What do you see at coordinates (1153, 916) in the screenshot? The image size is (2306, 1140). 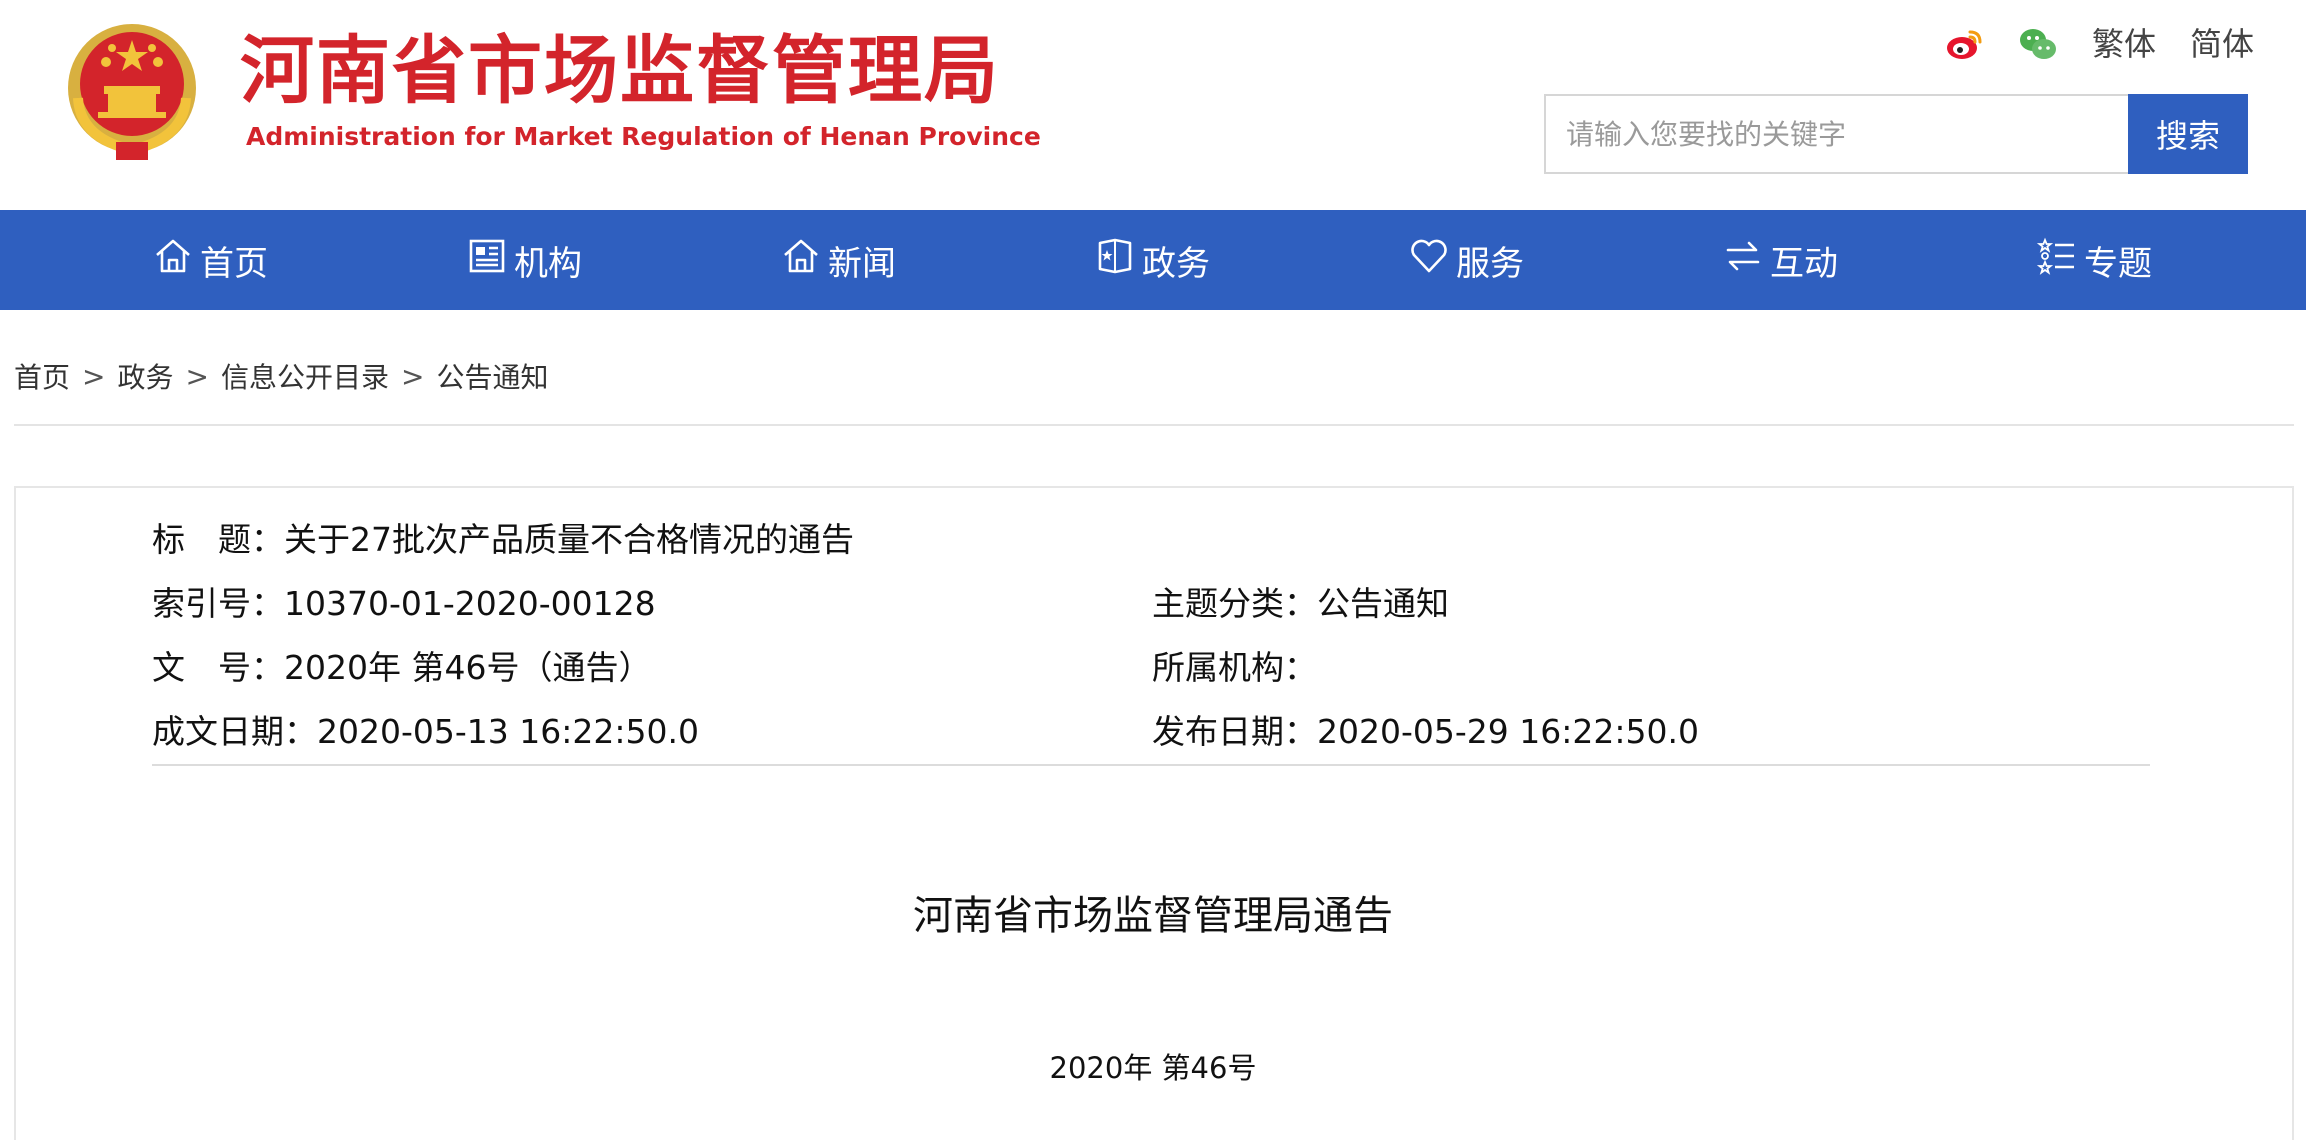 I see `document-heading: 河南省市场监督管理局通告` at bounding box center [1153, 916].